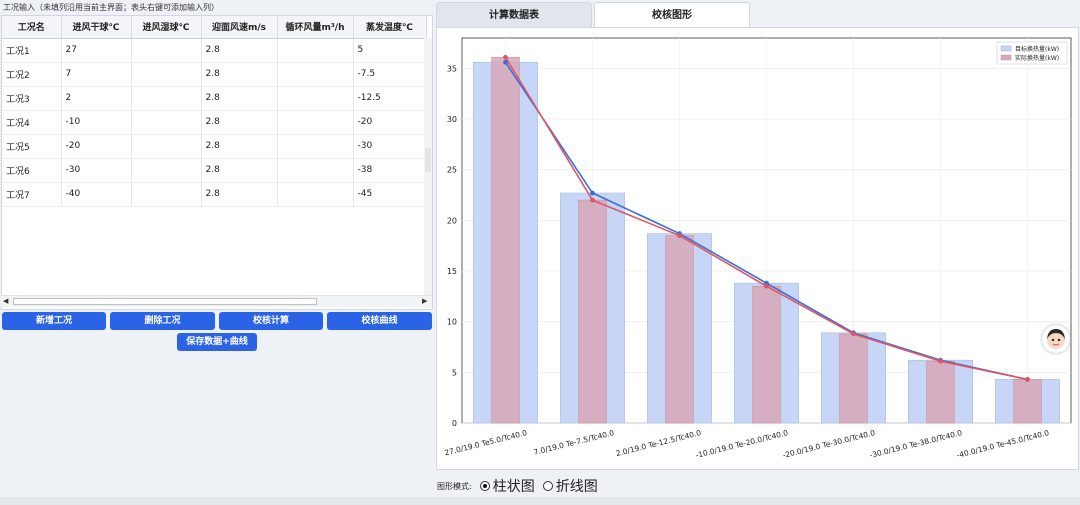 The height and width of the screenshot is (505, 1080). I want to click on add-case-button: 新增工况, so click(54, 321).